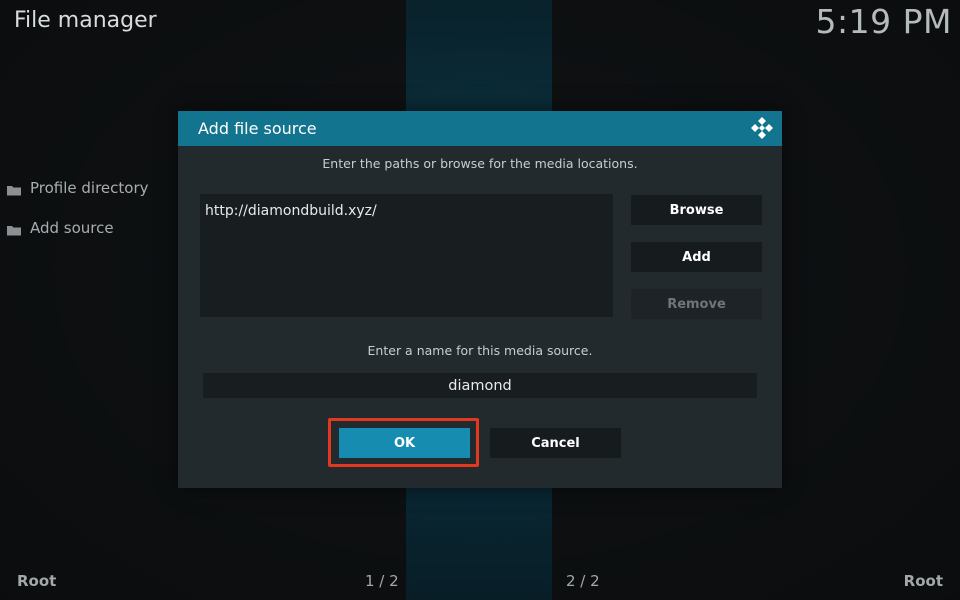 The image size is (960, 600). Describe the element at coordinates (696, 304) in the screenshot. I see `remove-button: Remove` at that location.